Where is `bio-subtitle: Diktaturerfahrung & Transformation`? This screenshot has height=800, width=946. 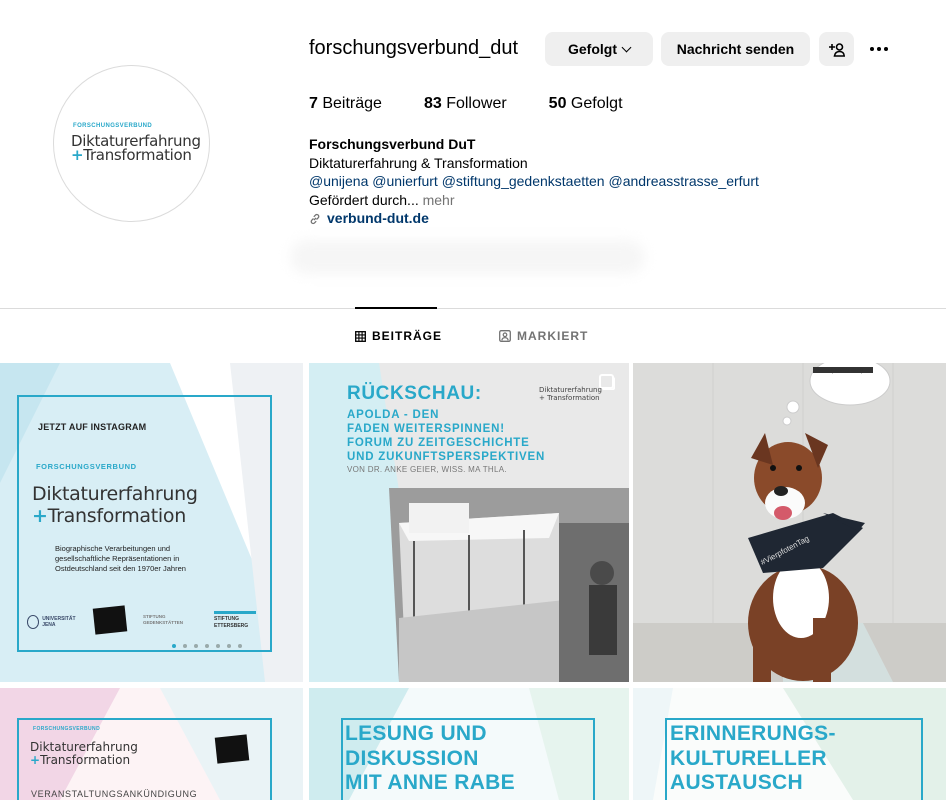 bio-subtitle: Diktaturerfahrung & Transformation is located at coordinates (418, 162).